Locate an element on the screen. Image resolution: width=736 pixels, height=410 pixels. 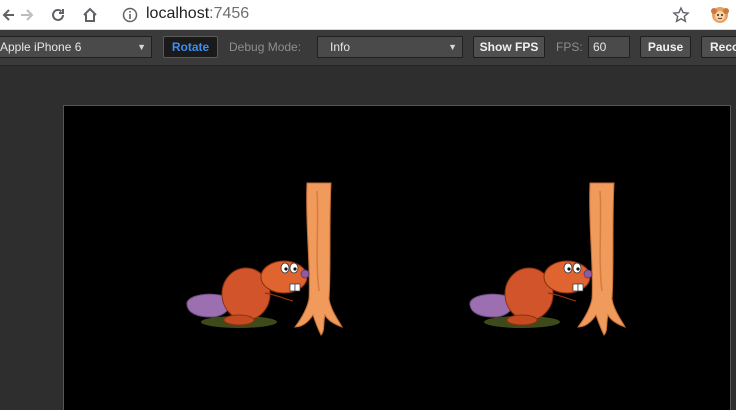
record-button: Reco is located at coordinates (718, 47).